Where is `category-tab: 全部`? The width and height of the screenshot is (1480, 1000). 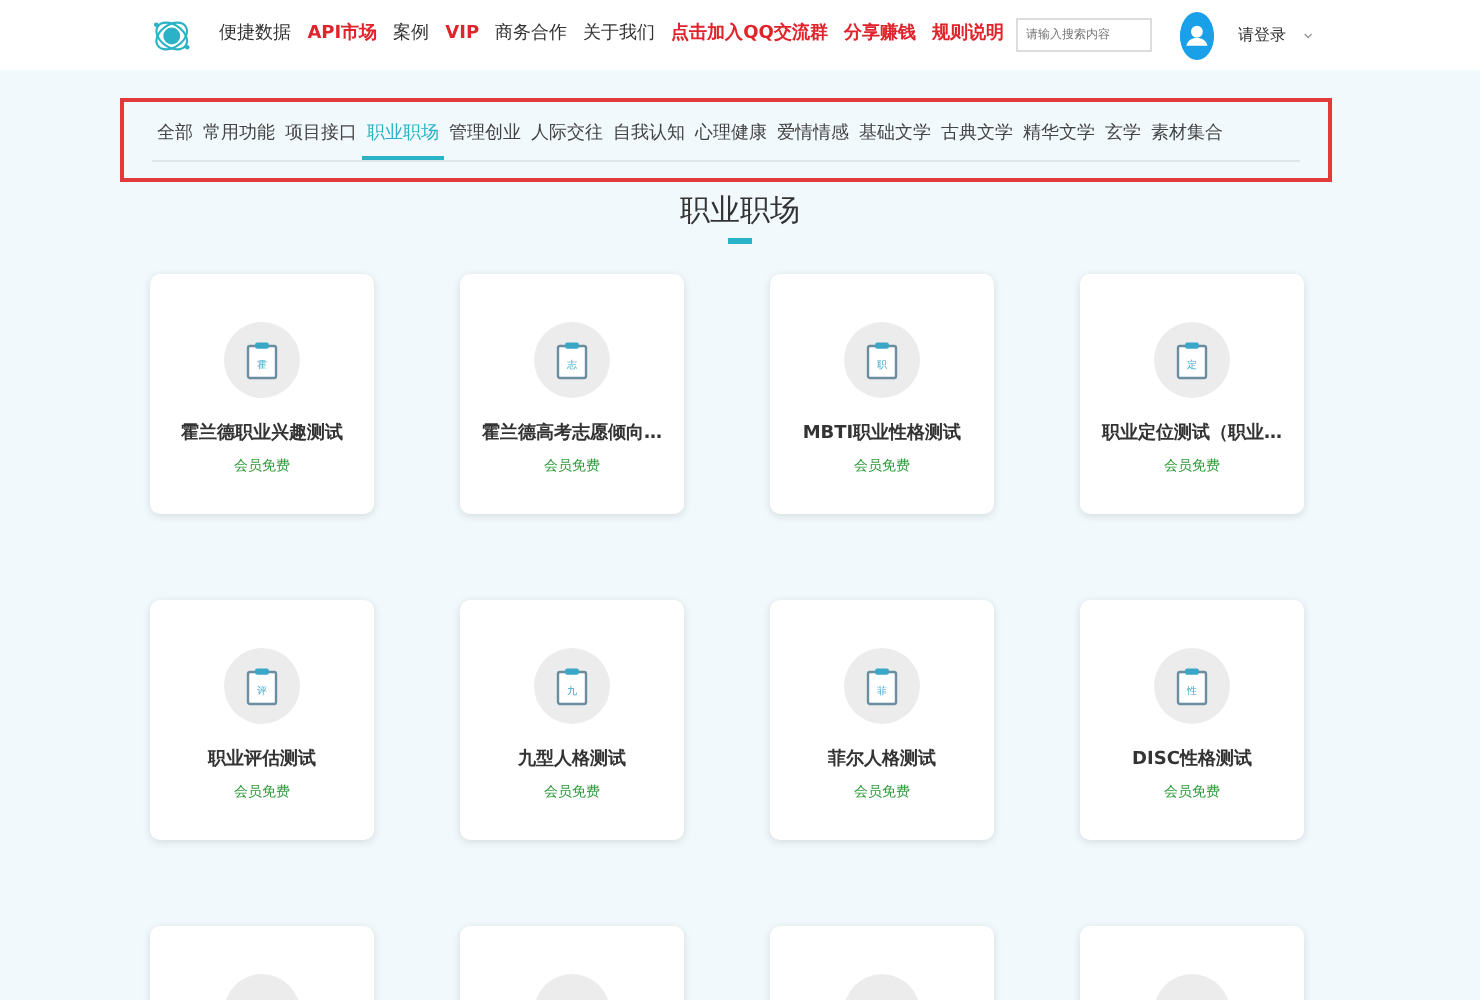 category-tab: 全部 is located at coordinates (175, 136).